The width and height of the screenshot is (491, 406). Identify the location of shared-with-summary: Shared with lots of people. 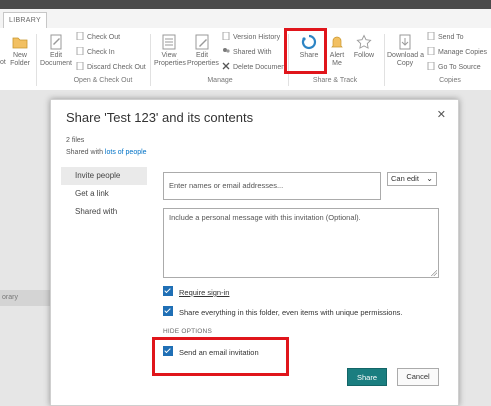
(106, 152).